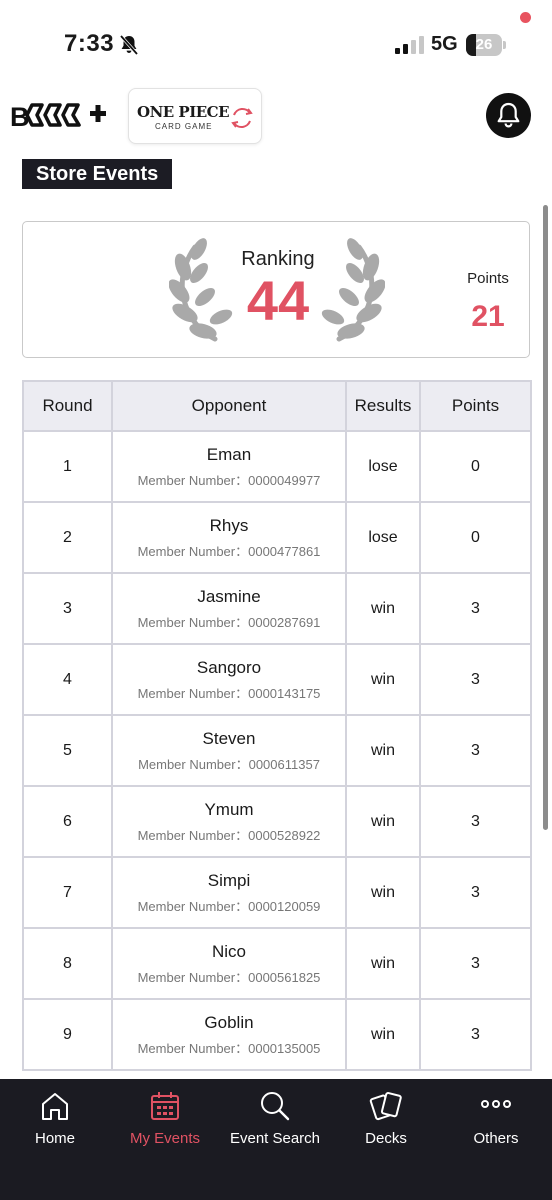  What do you see at coordinates (67, 750) in the screenshot?
I see `round-cell: 5` at bounding box center [67, 750].